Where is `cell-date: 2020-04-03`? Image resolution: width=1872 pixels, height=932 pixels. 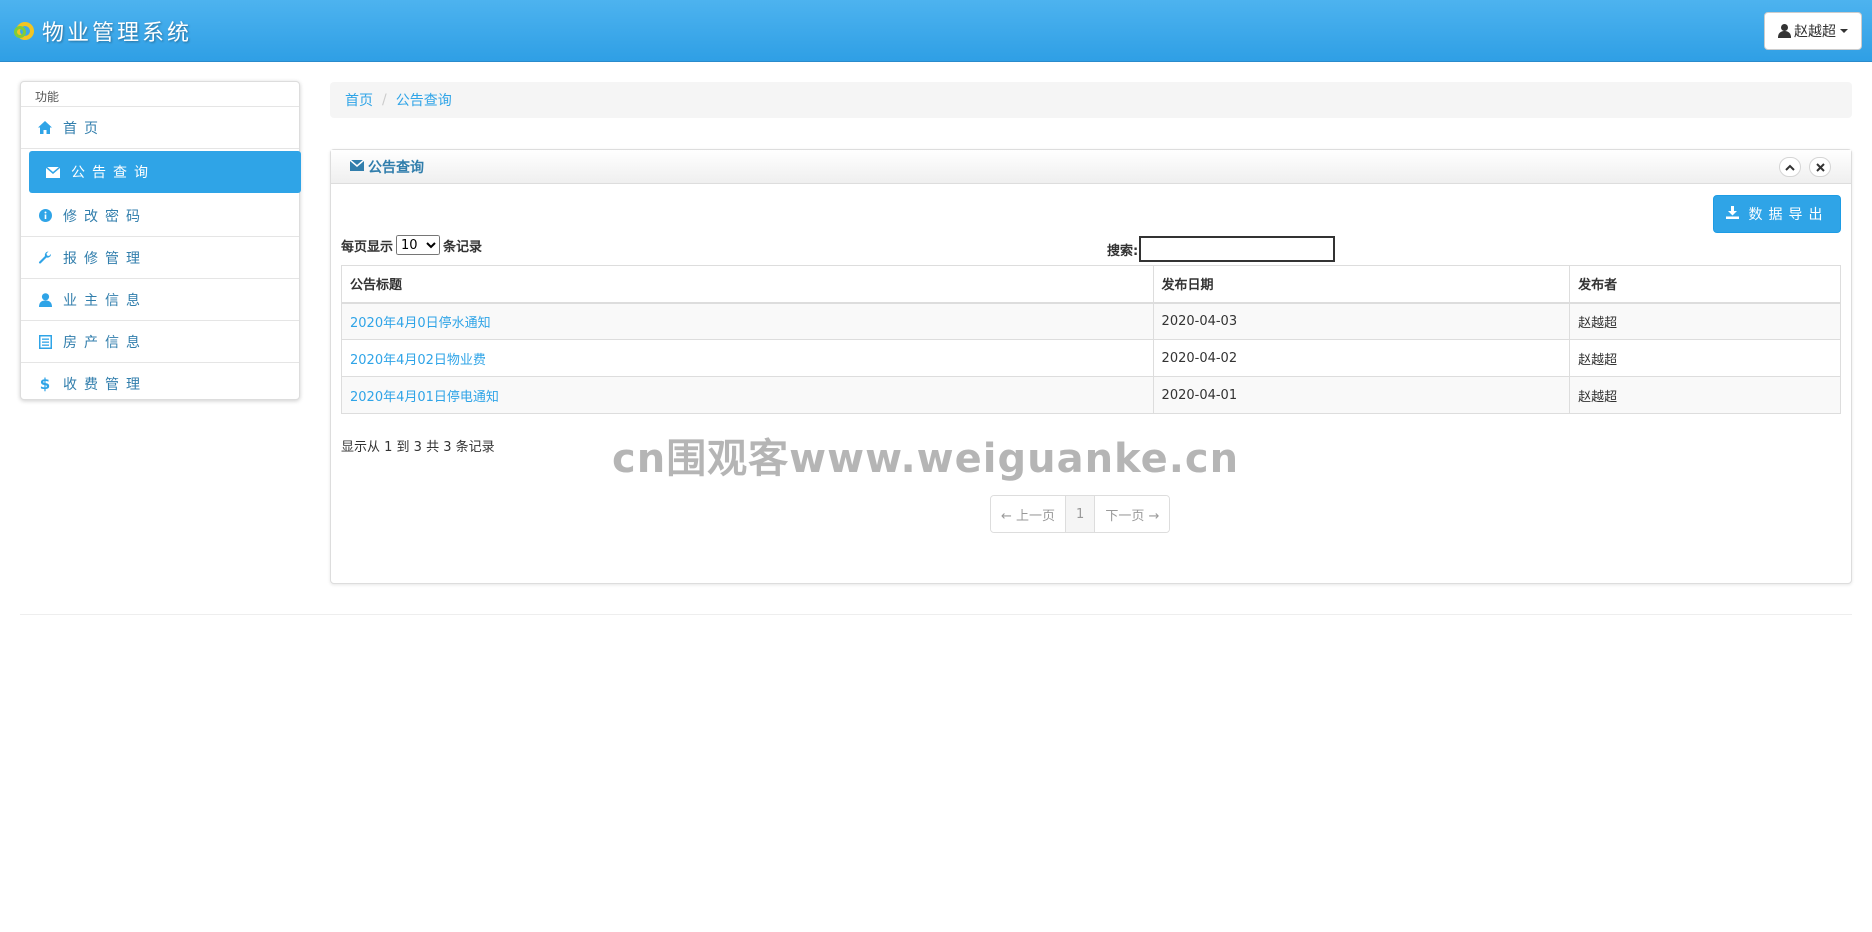
cell-date: 2020-04-03 is located at coordinates (1361, 321).